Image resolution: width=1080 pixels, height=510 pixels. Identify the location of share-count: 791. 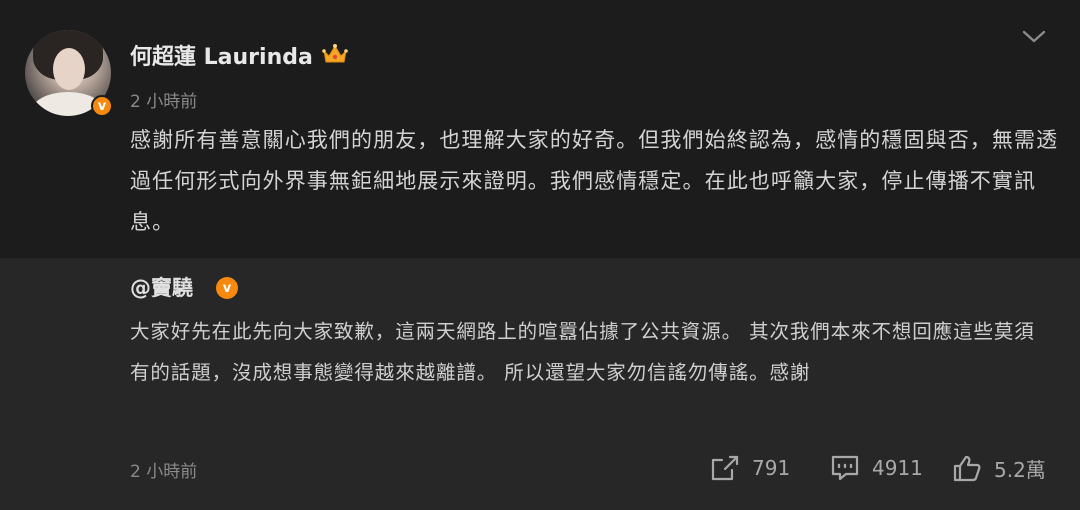
(771, 468).